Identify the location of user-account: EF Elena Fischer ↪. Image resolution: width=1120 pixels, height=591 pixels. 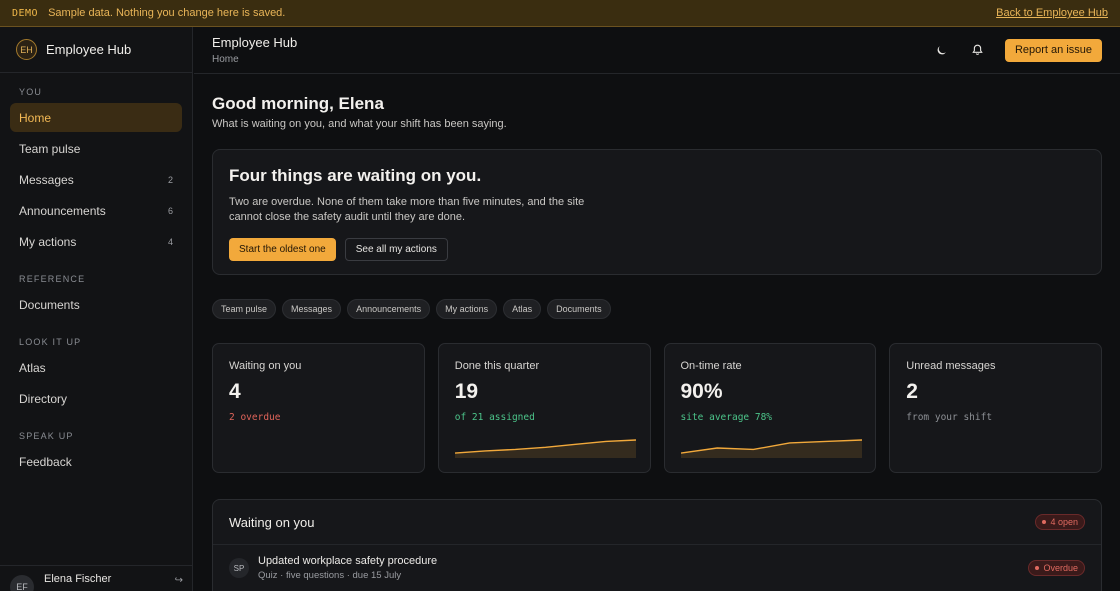
(96, 578).